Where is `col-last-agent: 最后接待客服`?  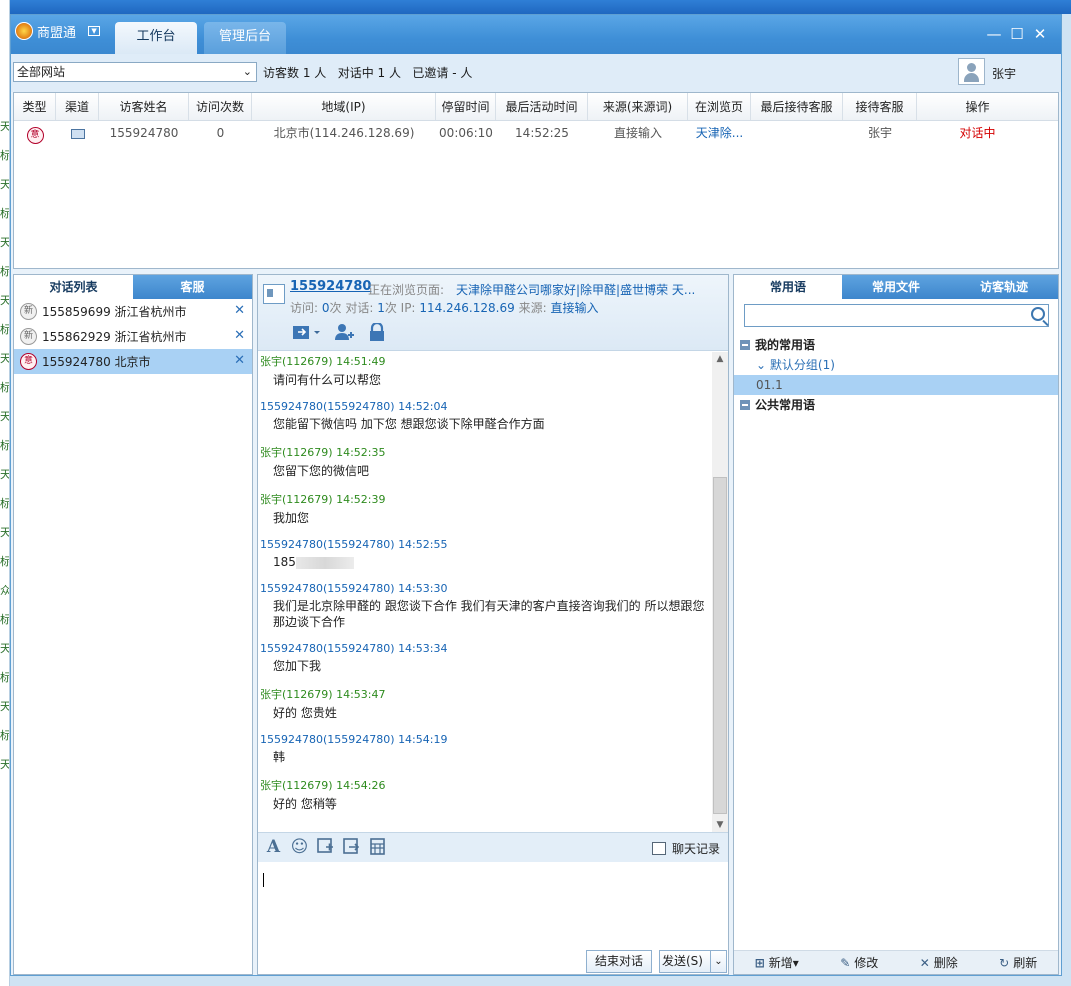
col-last-agent: 最后接待客服 is located at coordinates (797, 106).